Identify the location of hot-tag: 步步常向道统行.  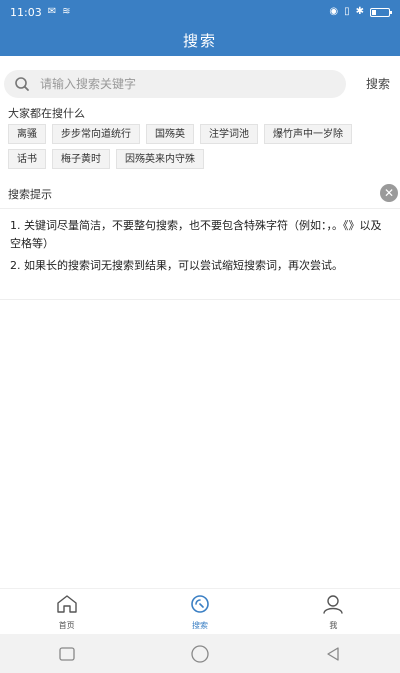
(96, 134).